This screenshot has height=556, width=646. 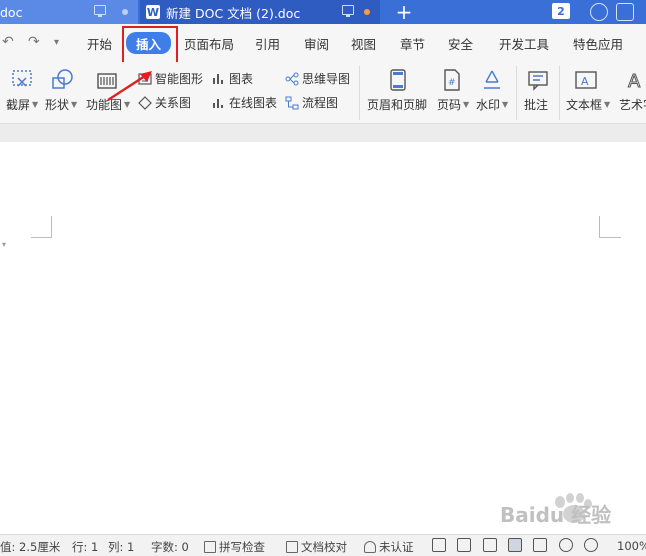 I want to click on textbox-icon: A, so click(x=586, y=80).